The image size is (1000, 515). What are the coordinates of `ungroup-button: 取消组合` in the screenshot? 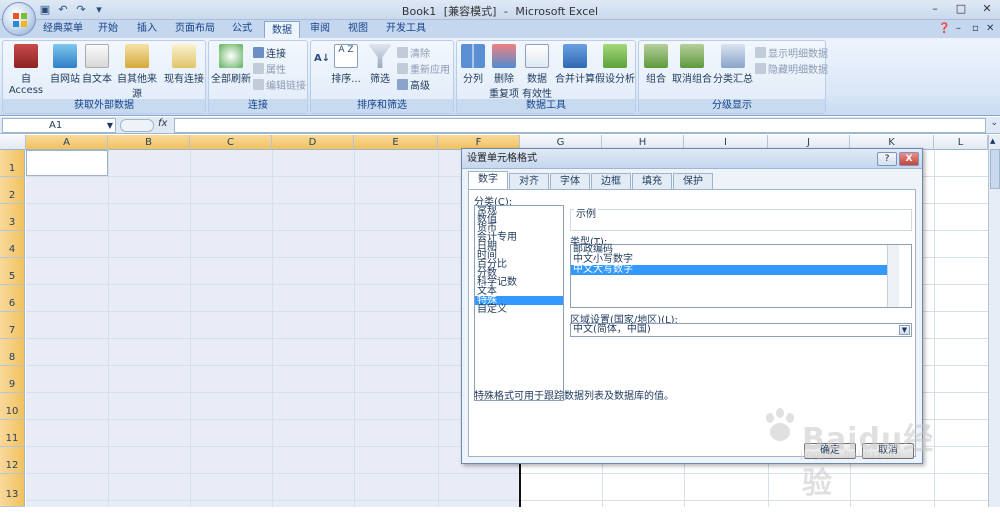 It's located at (692, 64).